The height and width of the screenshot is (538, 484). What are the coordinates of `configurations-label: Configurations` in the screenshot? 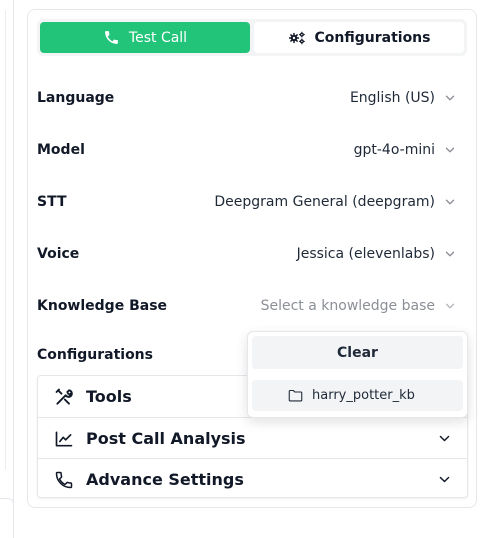 It's located at (372, 37).